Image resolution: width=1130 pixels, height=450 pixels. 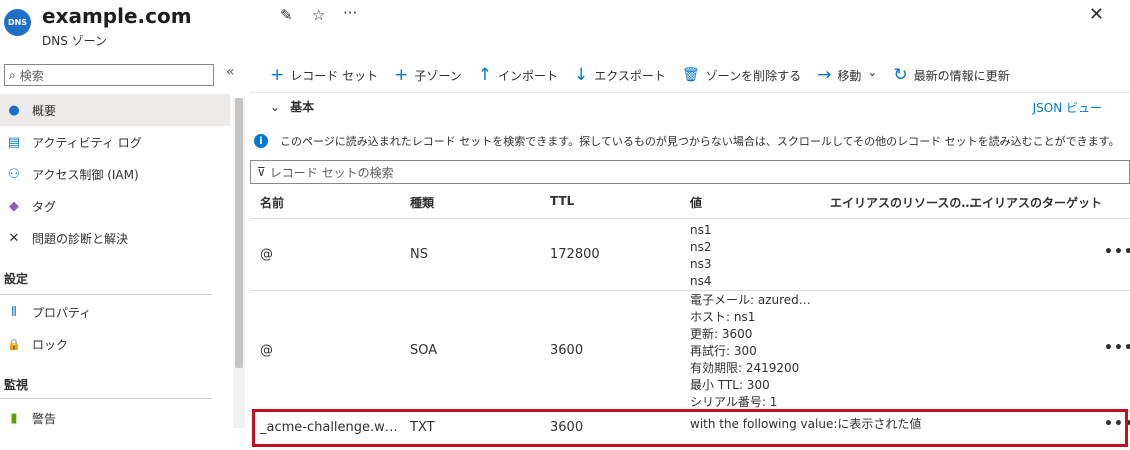 I want to click on essentials-toggle: ⌄ 基本, so click(x=292, y=106).